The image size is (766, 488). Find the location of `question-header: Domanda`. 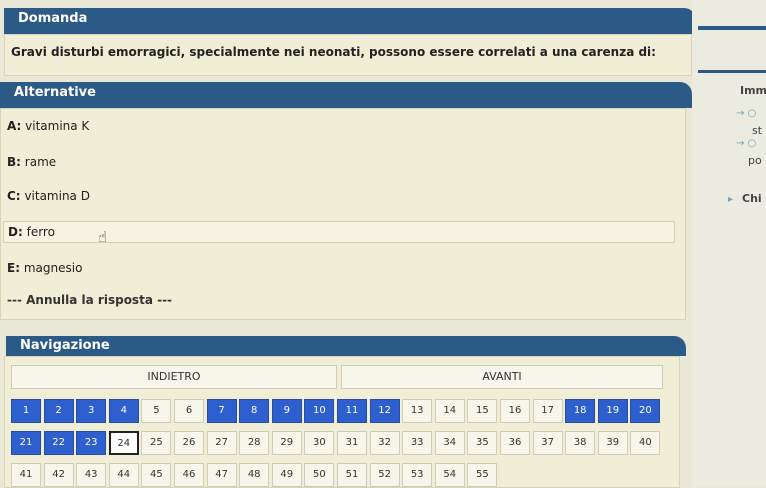

question-header: Domanda is located at coordinates (350, 21).